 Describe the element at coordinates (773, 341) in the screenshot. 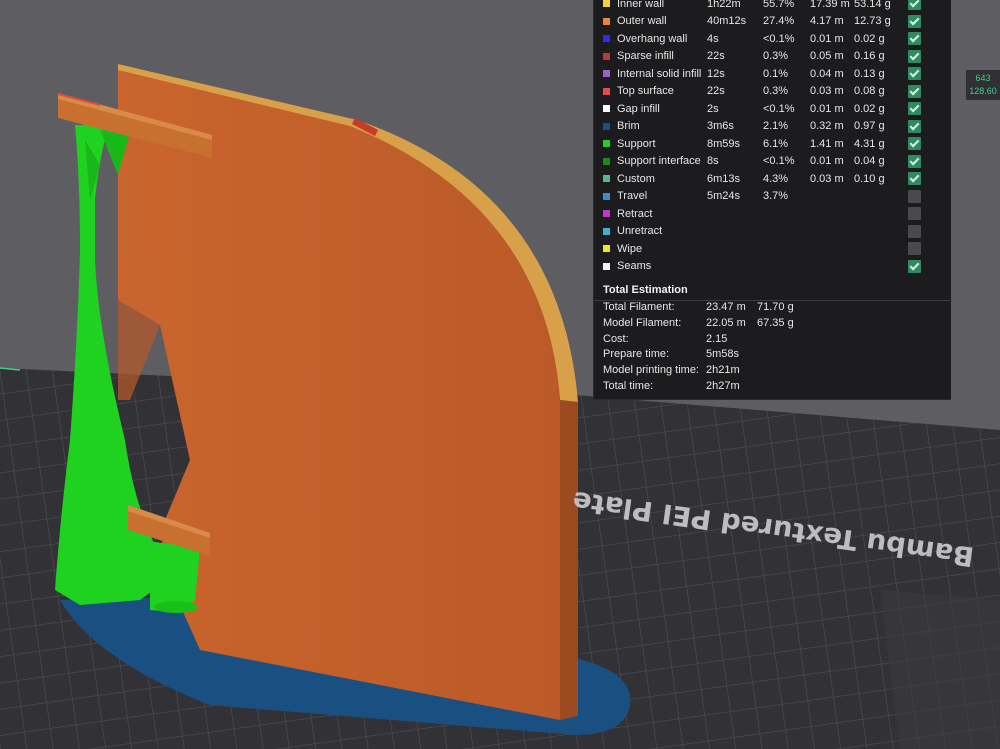

I see `total-row: Cost: 2.15` at that location.